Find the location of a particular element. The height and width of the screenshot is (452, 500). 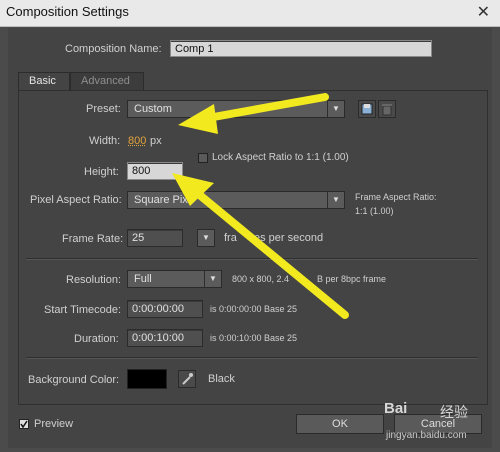

title-bar: Composition Settings ✕ is located at coordinates (250, 13).